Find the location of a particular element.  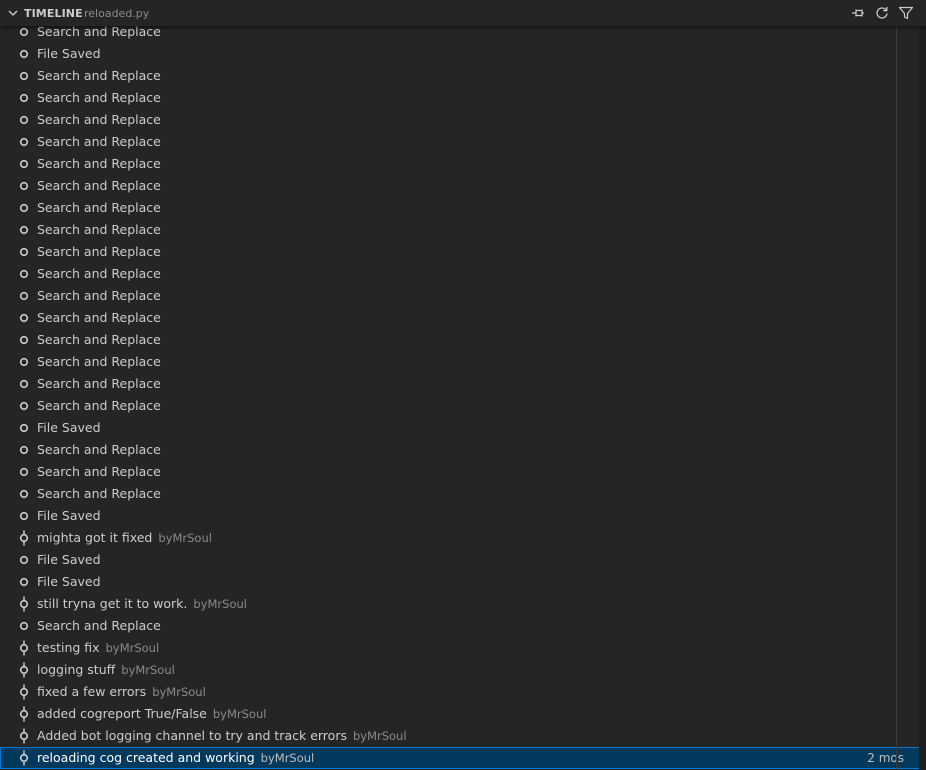

panel-edge is located at coordinates (922, 385).